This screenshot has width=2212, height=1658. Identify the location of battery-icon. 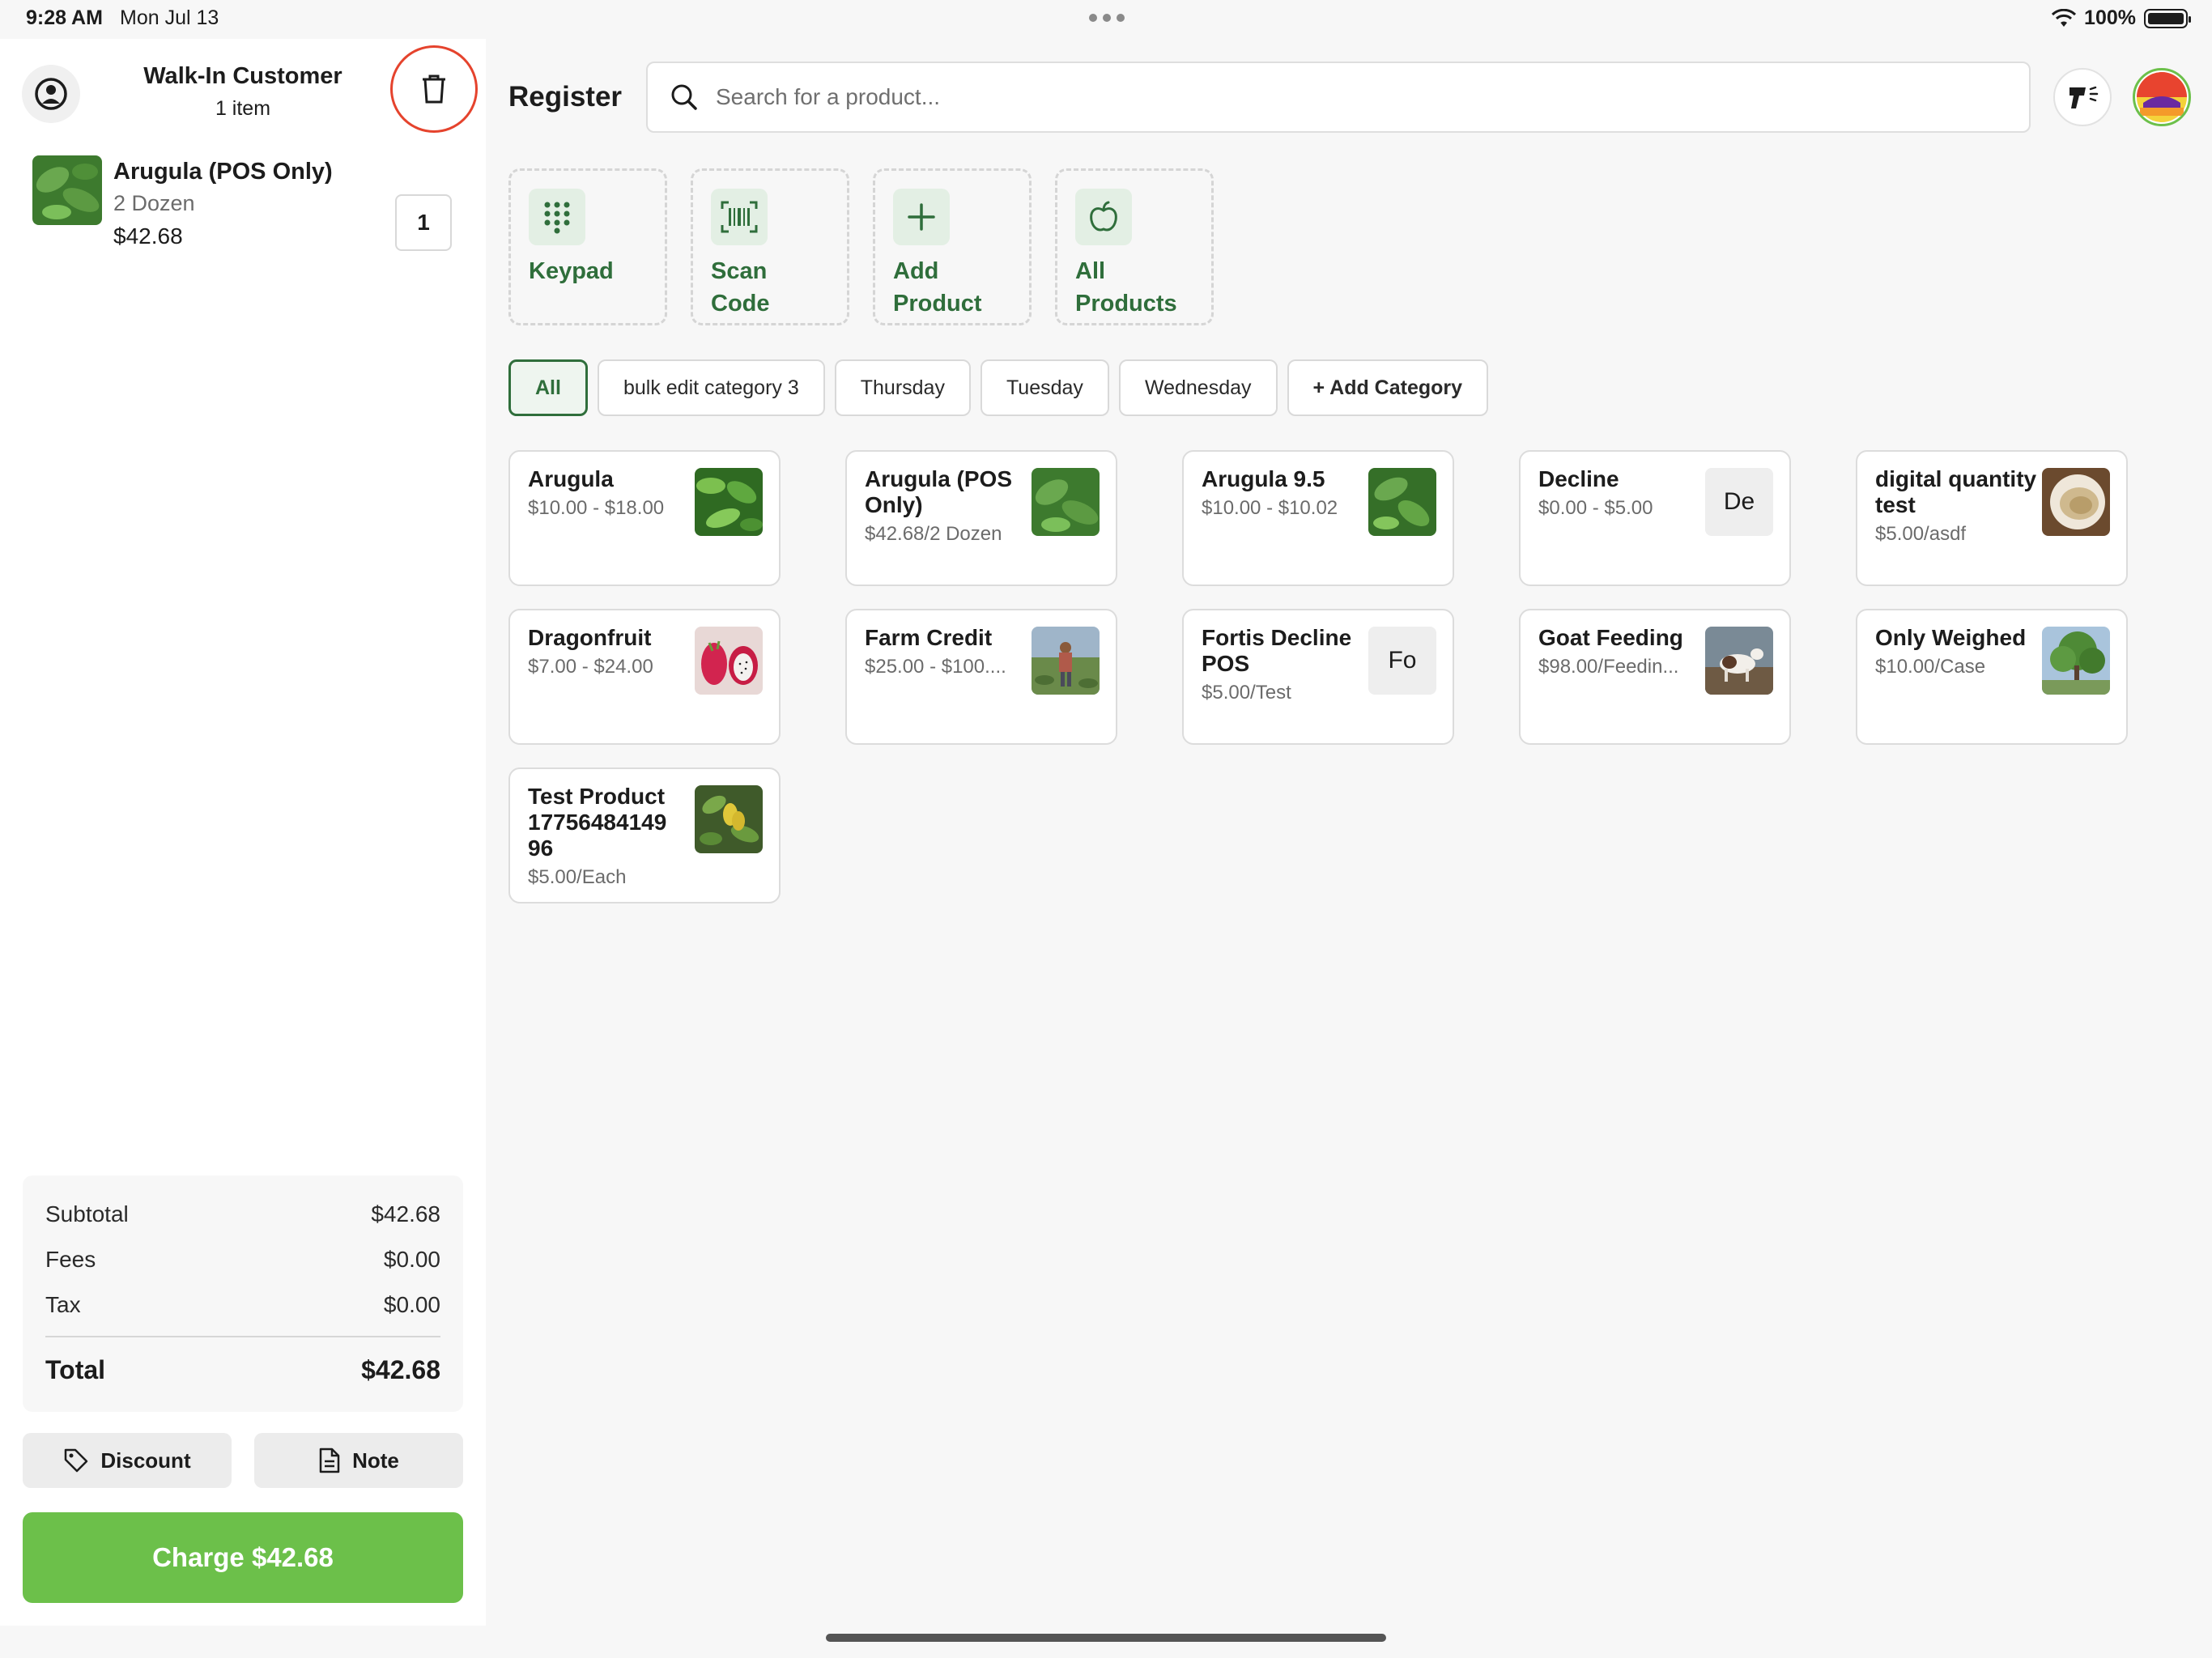
(2167, 18).